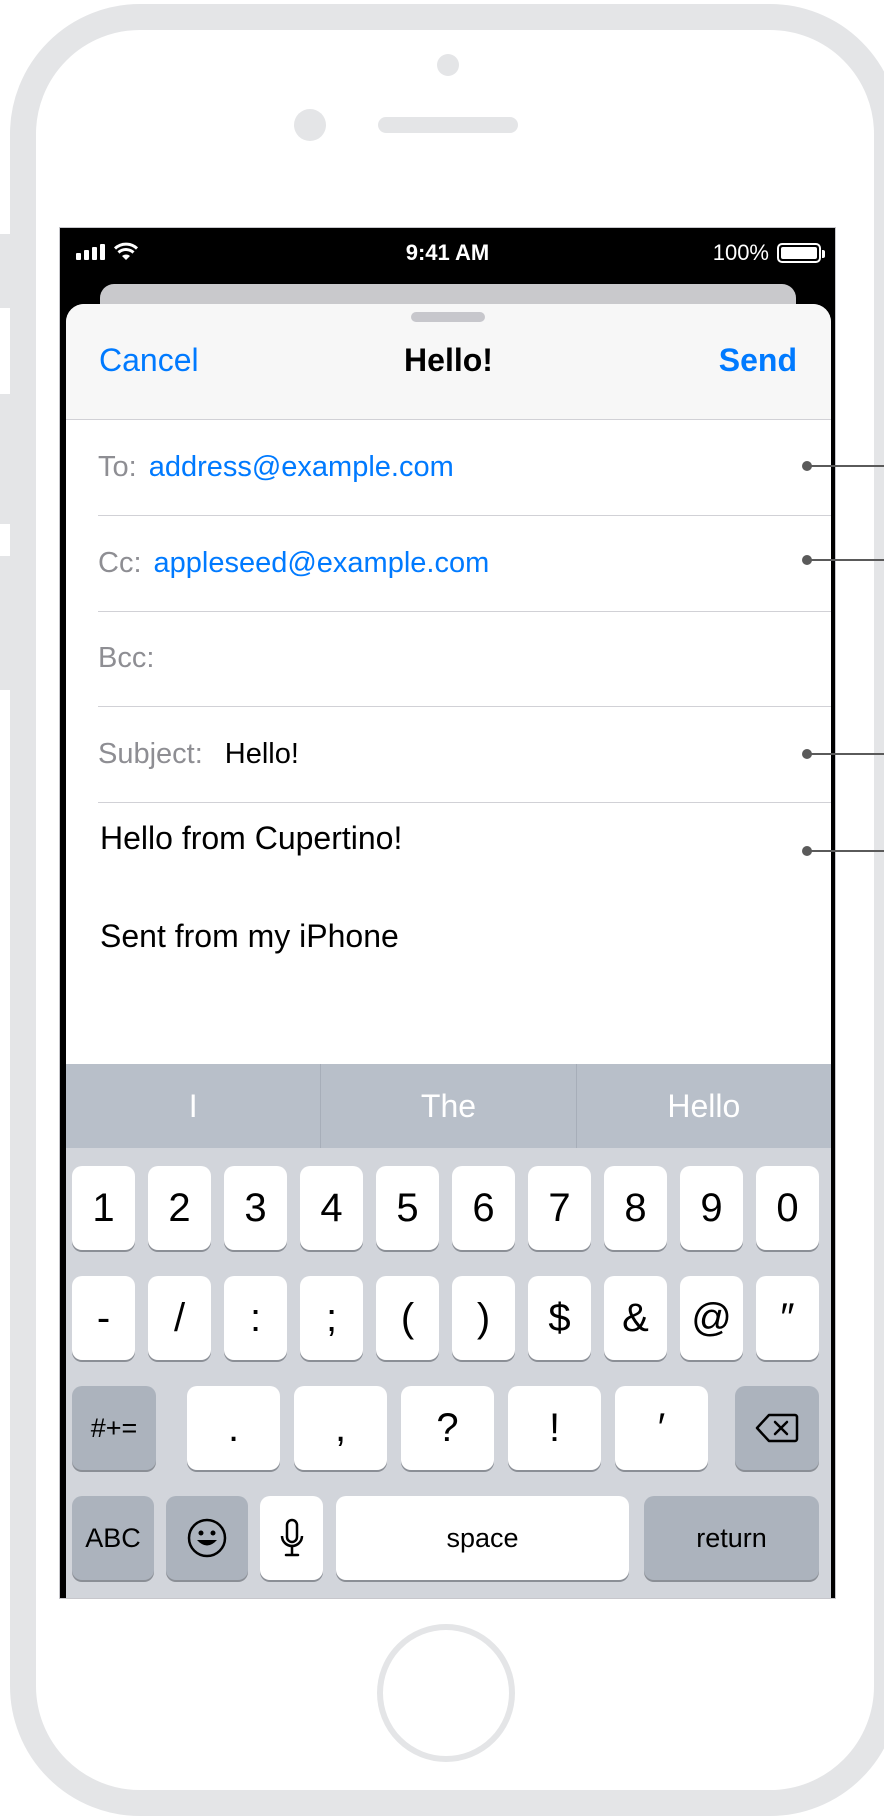 This screenshot has height=1820, width=884. I want to click on emoji-icon, so click(207, 1538).